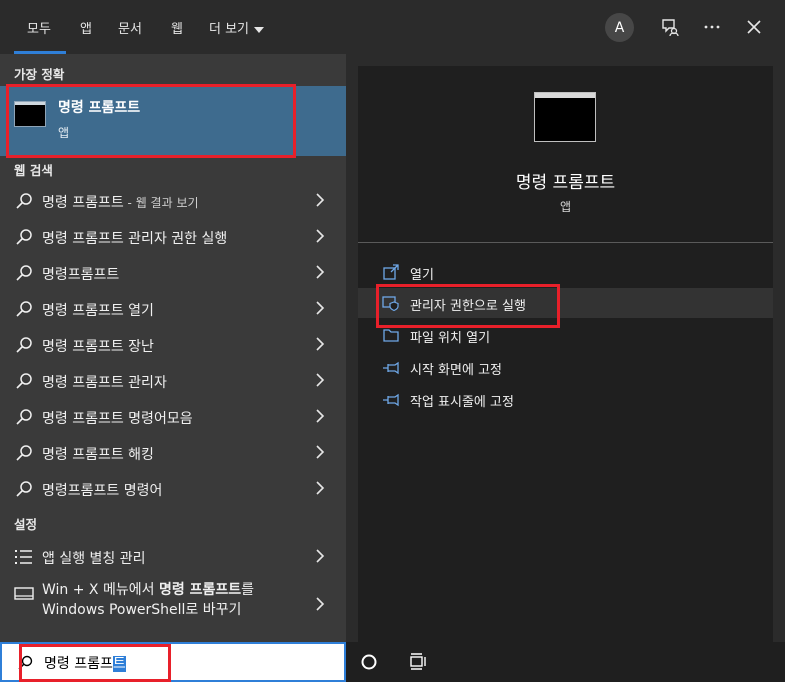 The width and height of the screenshot is (785, 682). What do you see at coordinates (95, 663) in the screenshot?
I see `highlight-box-search` at bounding box center [95, 663].